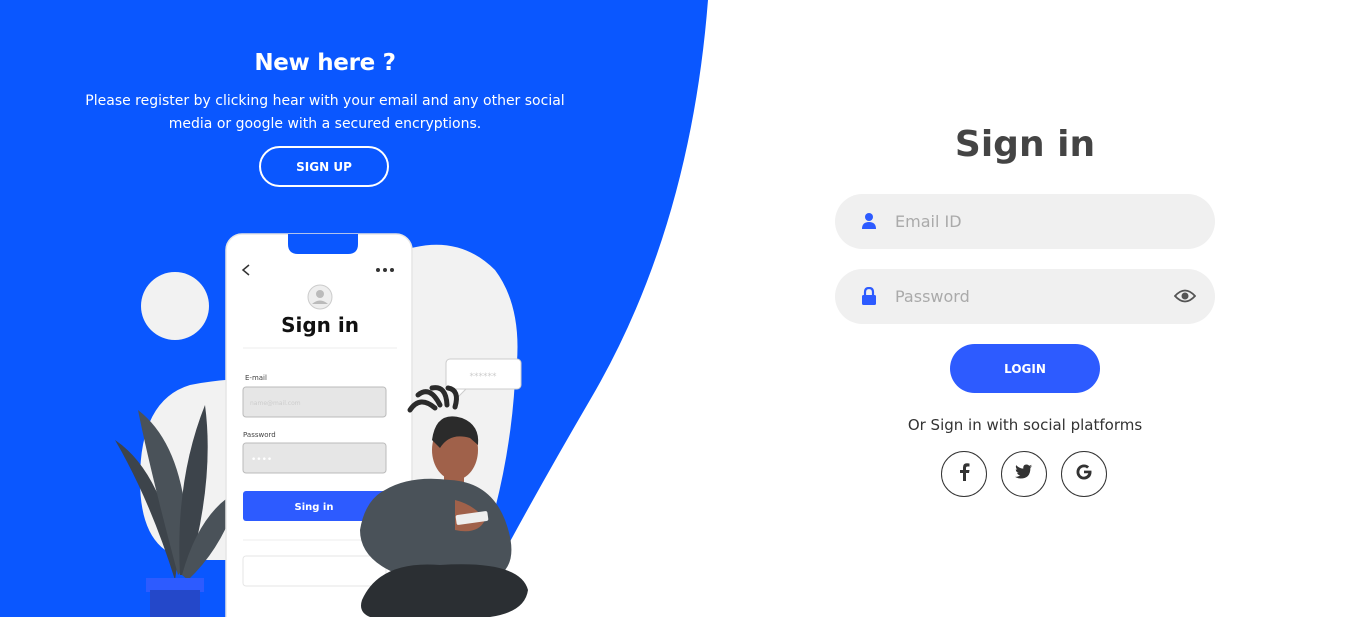 The image size is (1366, 617). What do you see at coordinates (175, 306) in the screenshot?
I see `decor-circle` at bounding box center [175, 306].